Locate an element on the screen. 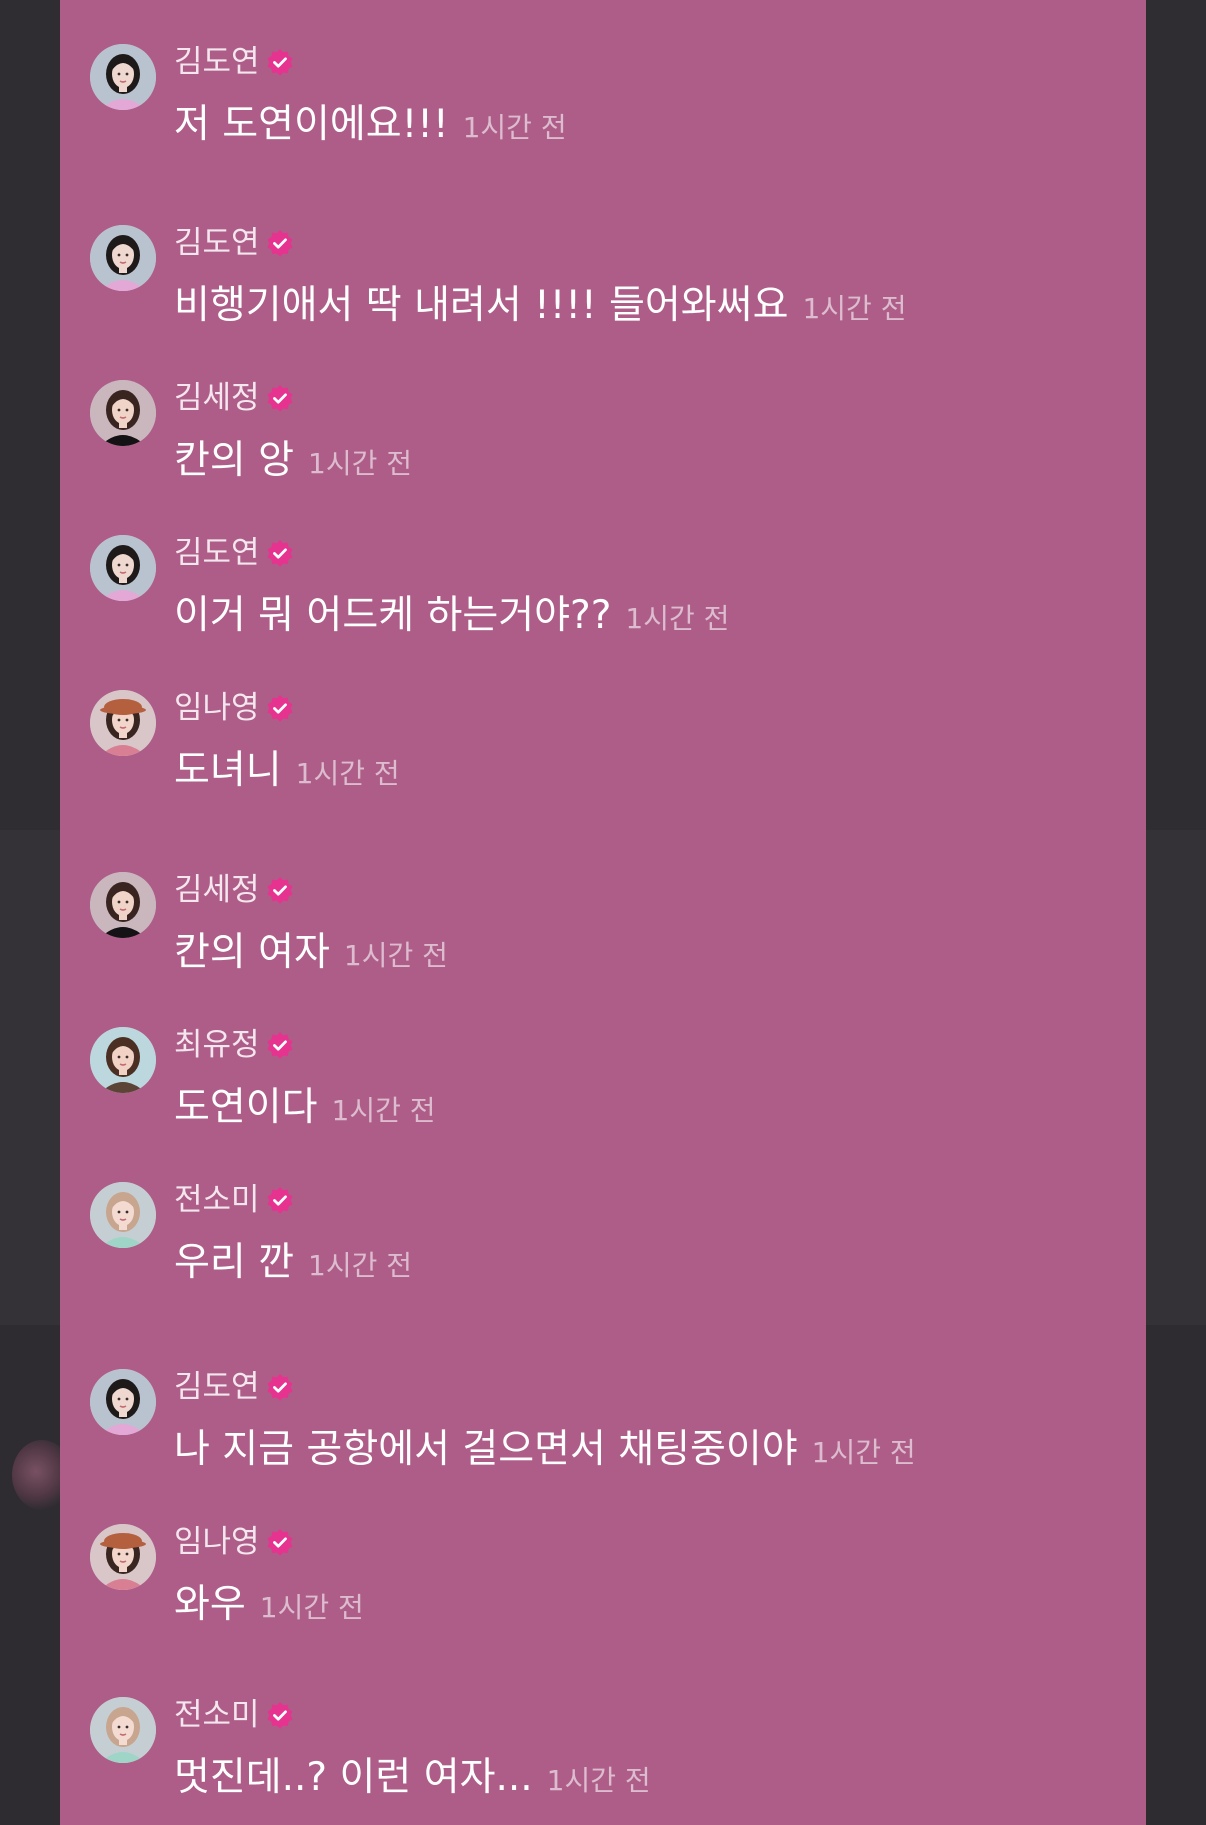 Image resolution: width=1206 pixels, height=1825 pixels. message-text: 도녀니 is located at coordinates (228, 770).